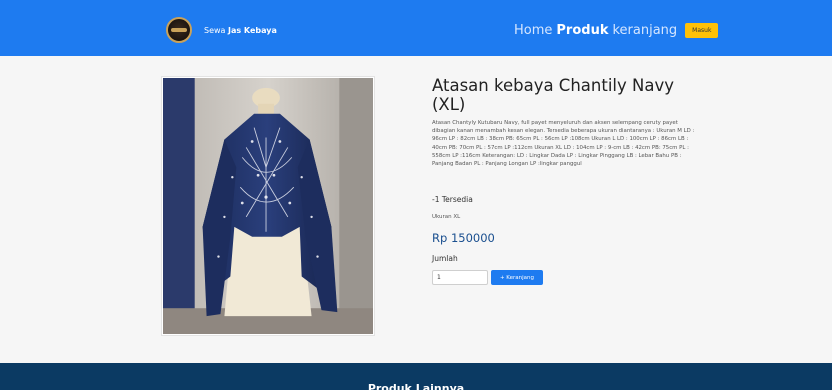  What do you see at coordinates (416, 386) in the screenshot?
I see `other-products-title: Produk Lainnya` at bounding box center [416, 386].